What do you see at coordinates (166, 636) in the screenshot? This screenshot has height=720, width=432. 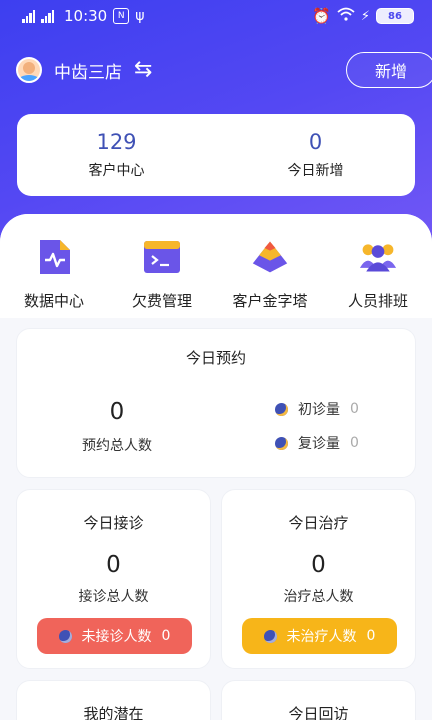 I see `not-received-value: 0` at bounding box center [166, 636].